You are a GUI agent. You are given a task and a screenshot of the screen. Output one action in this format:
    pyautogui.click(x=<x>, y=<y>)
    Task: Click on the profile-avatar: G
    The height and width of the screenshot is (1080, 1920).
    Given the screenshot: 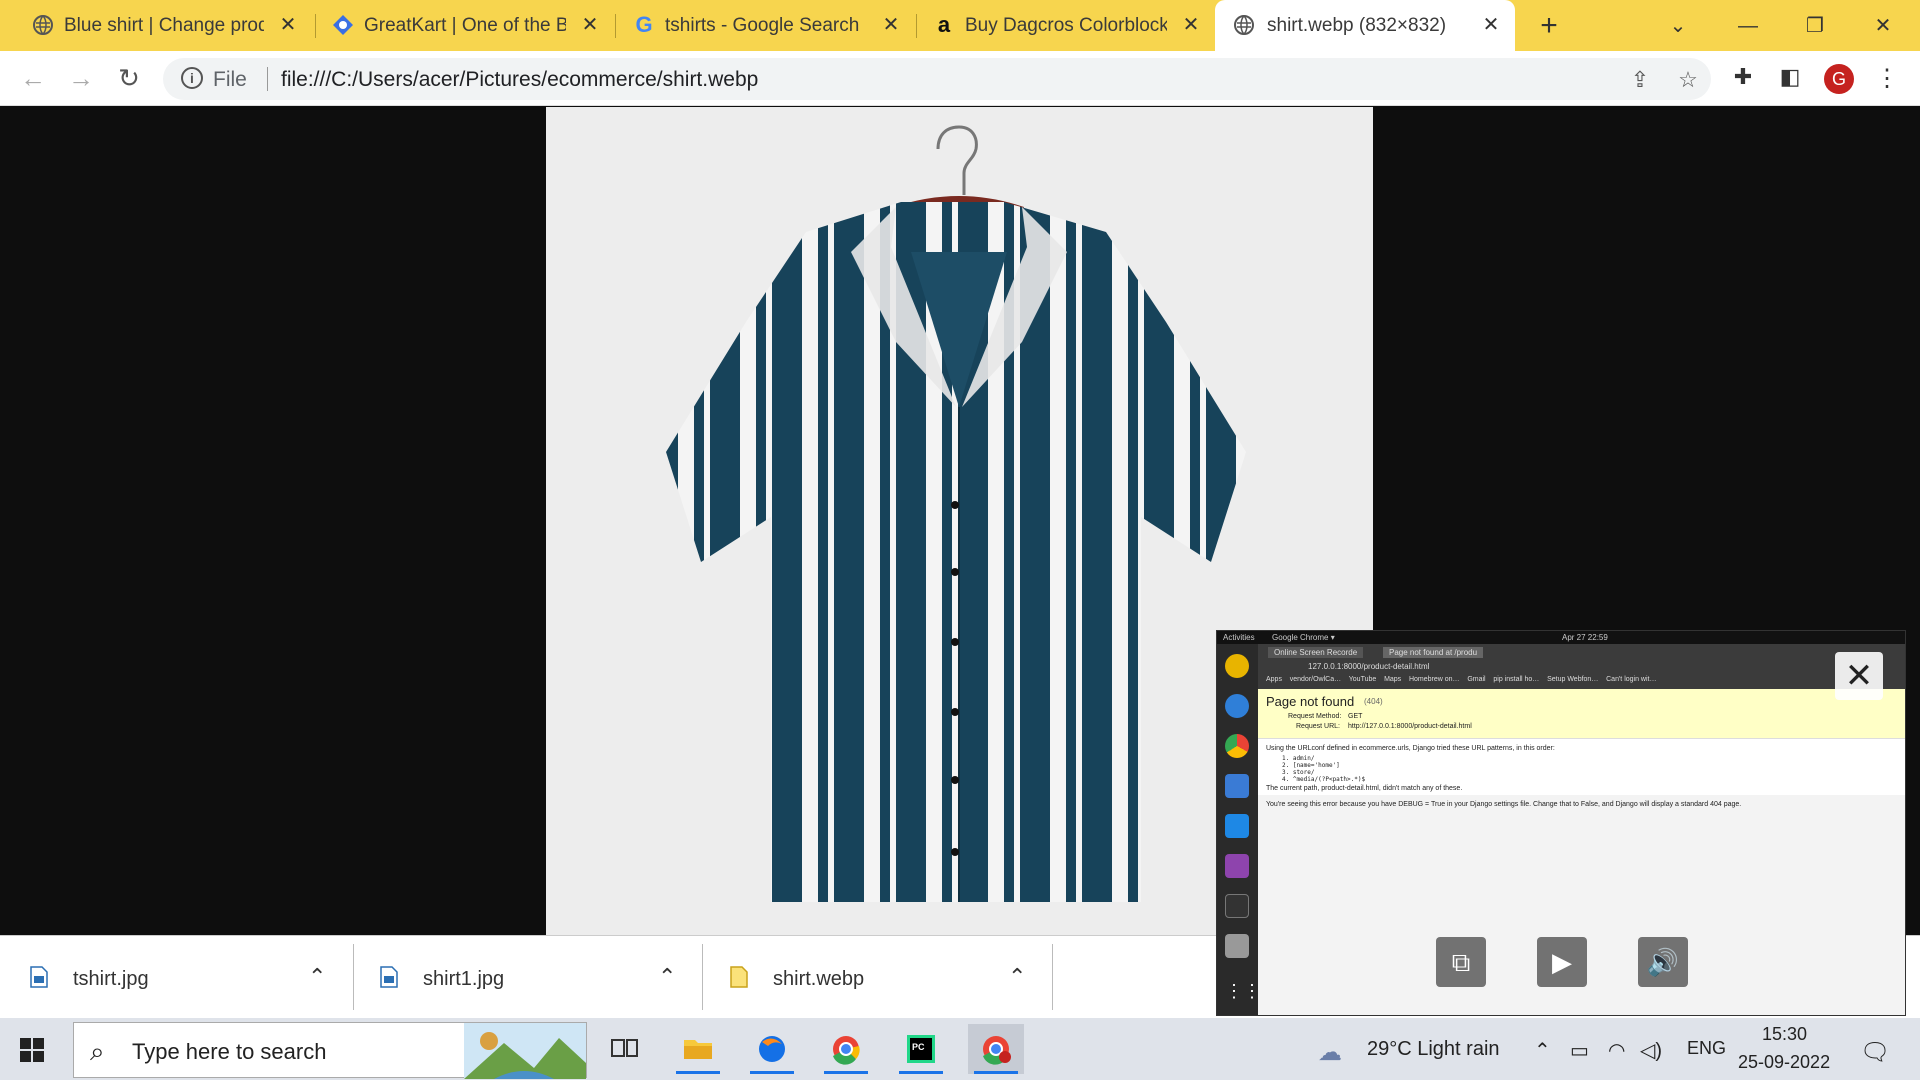 What is the action you would take?
    pyautogui.click(x=1839, y=79)
    